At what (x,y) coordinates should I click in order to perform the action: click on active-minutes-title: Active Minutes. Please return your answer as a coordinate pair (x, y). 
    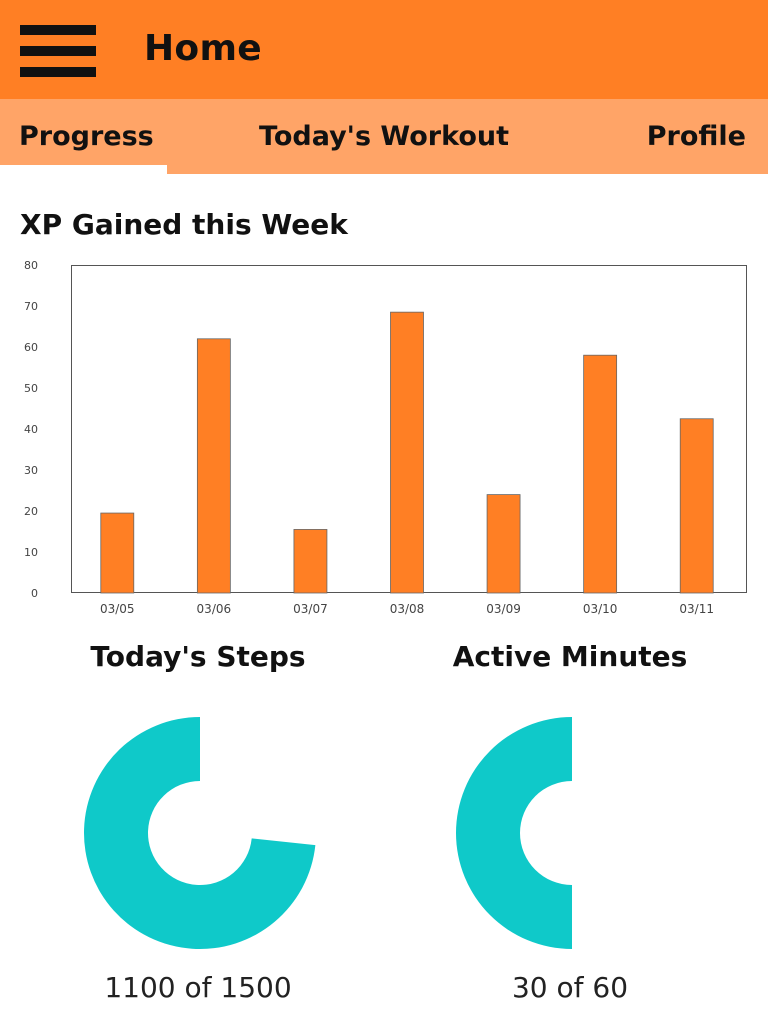
    Looking at the image, I should click on (570, 656).